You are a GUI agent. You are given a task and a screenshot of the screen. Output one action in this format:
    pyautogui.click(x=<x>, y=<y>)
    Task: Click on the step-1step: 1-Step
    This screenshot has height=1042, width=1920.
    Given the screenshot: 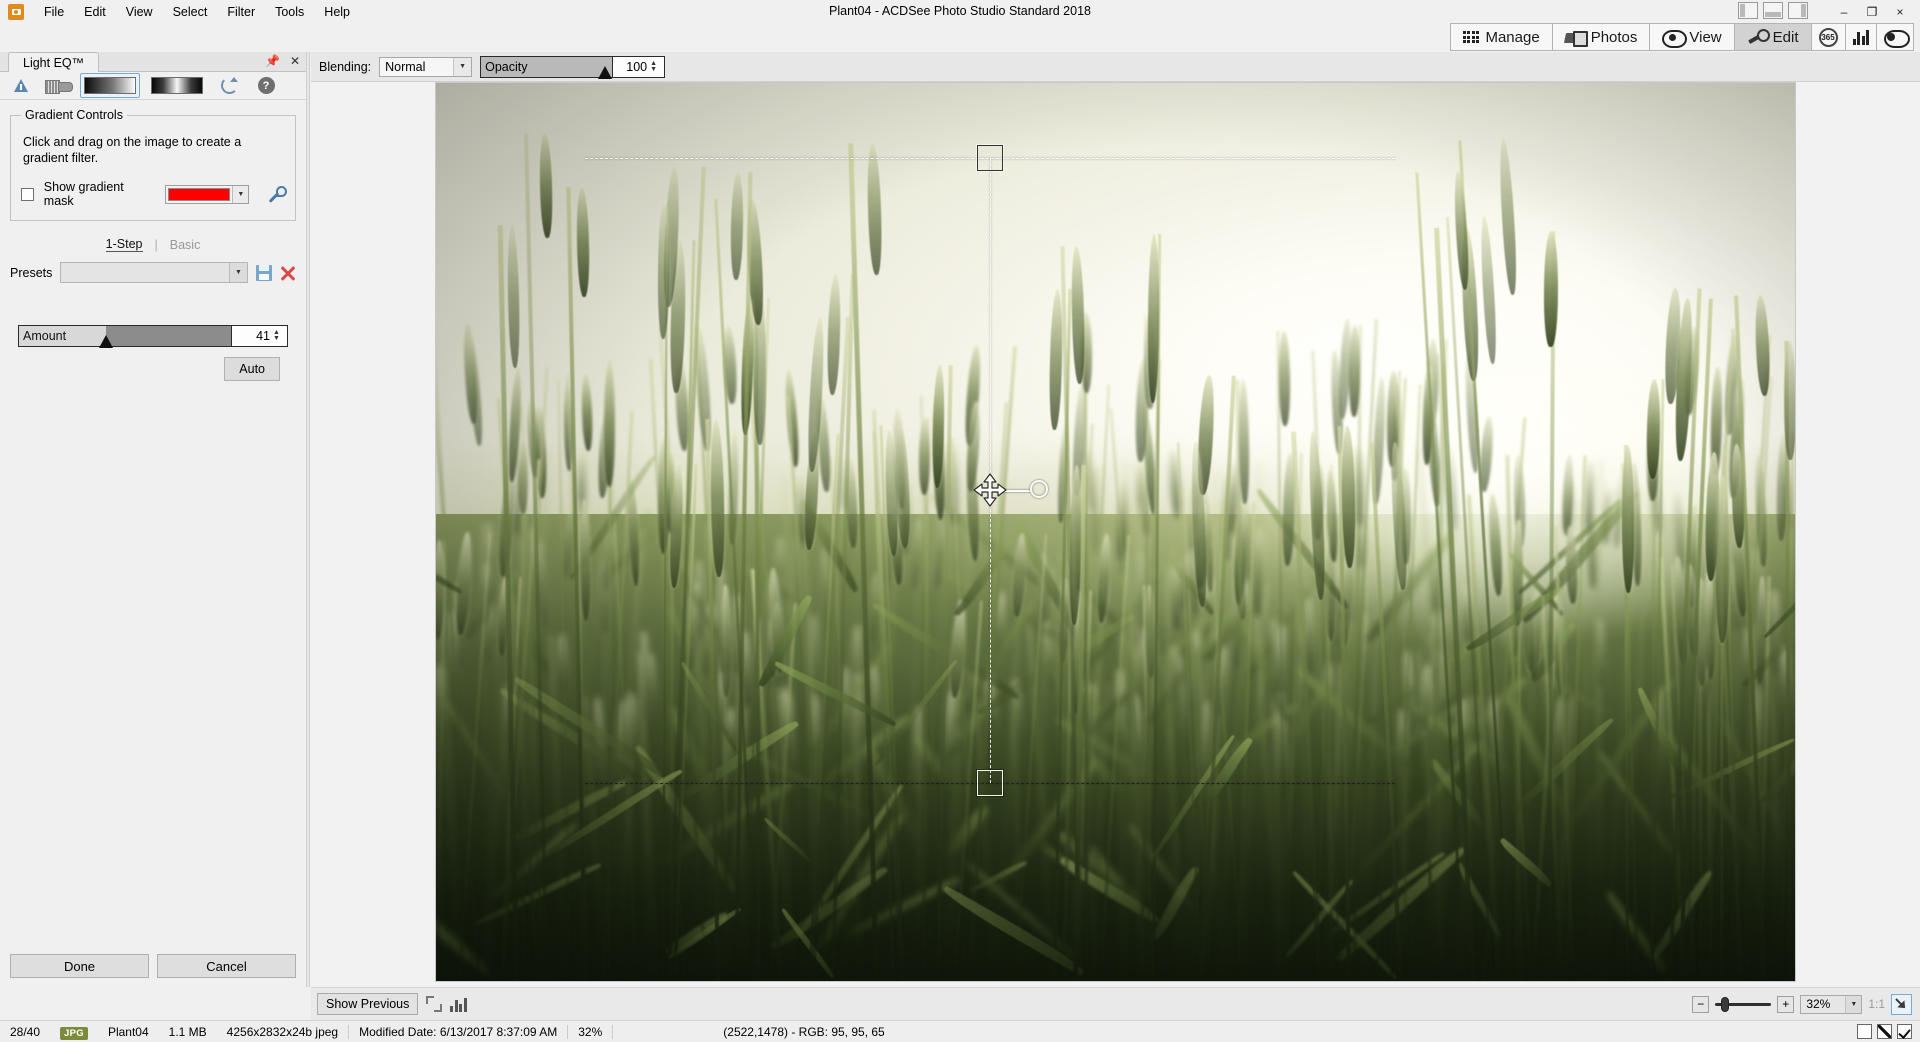 What is the action you would take?
    pyautogui.click(x=124, y=244)
    